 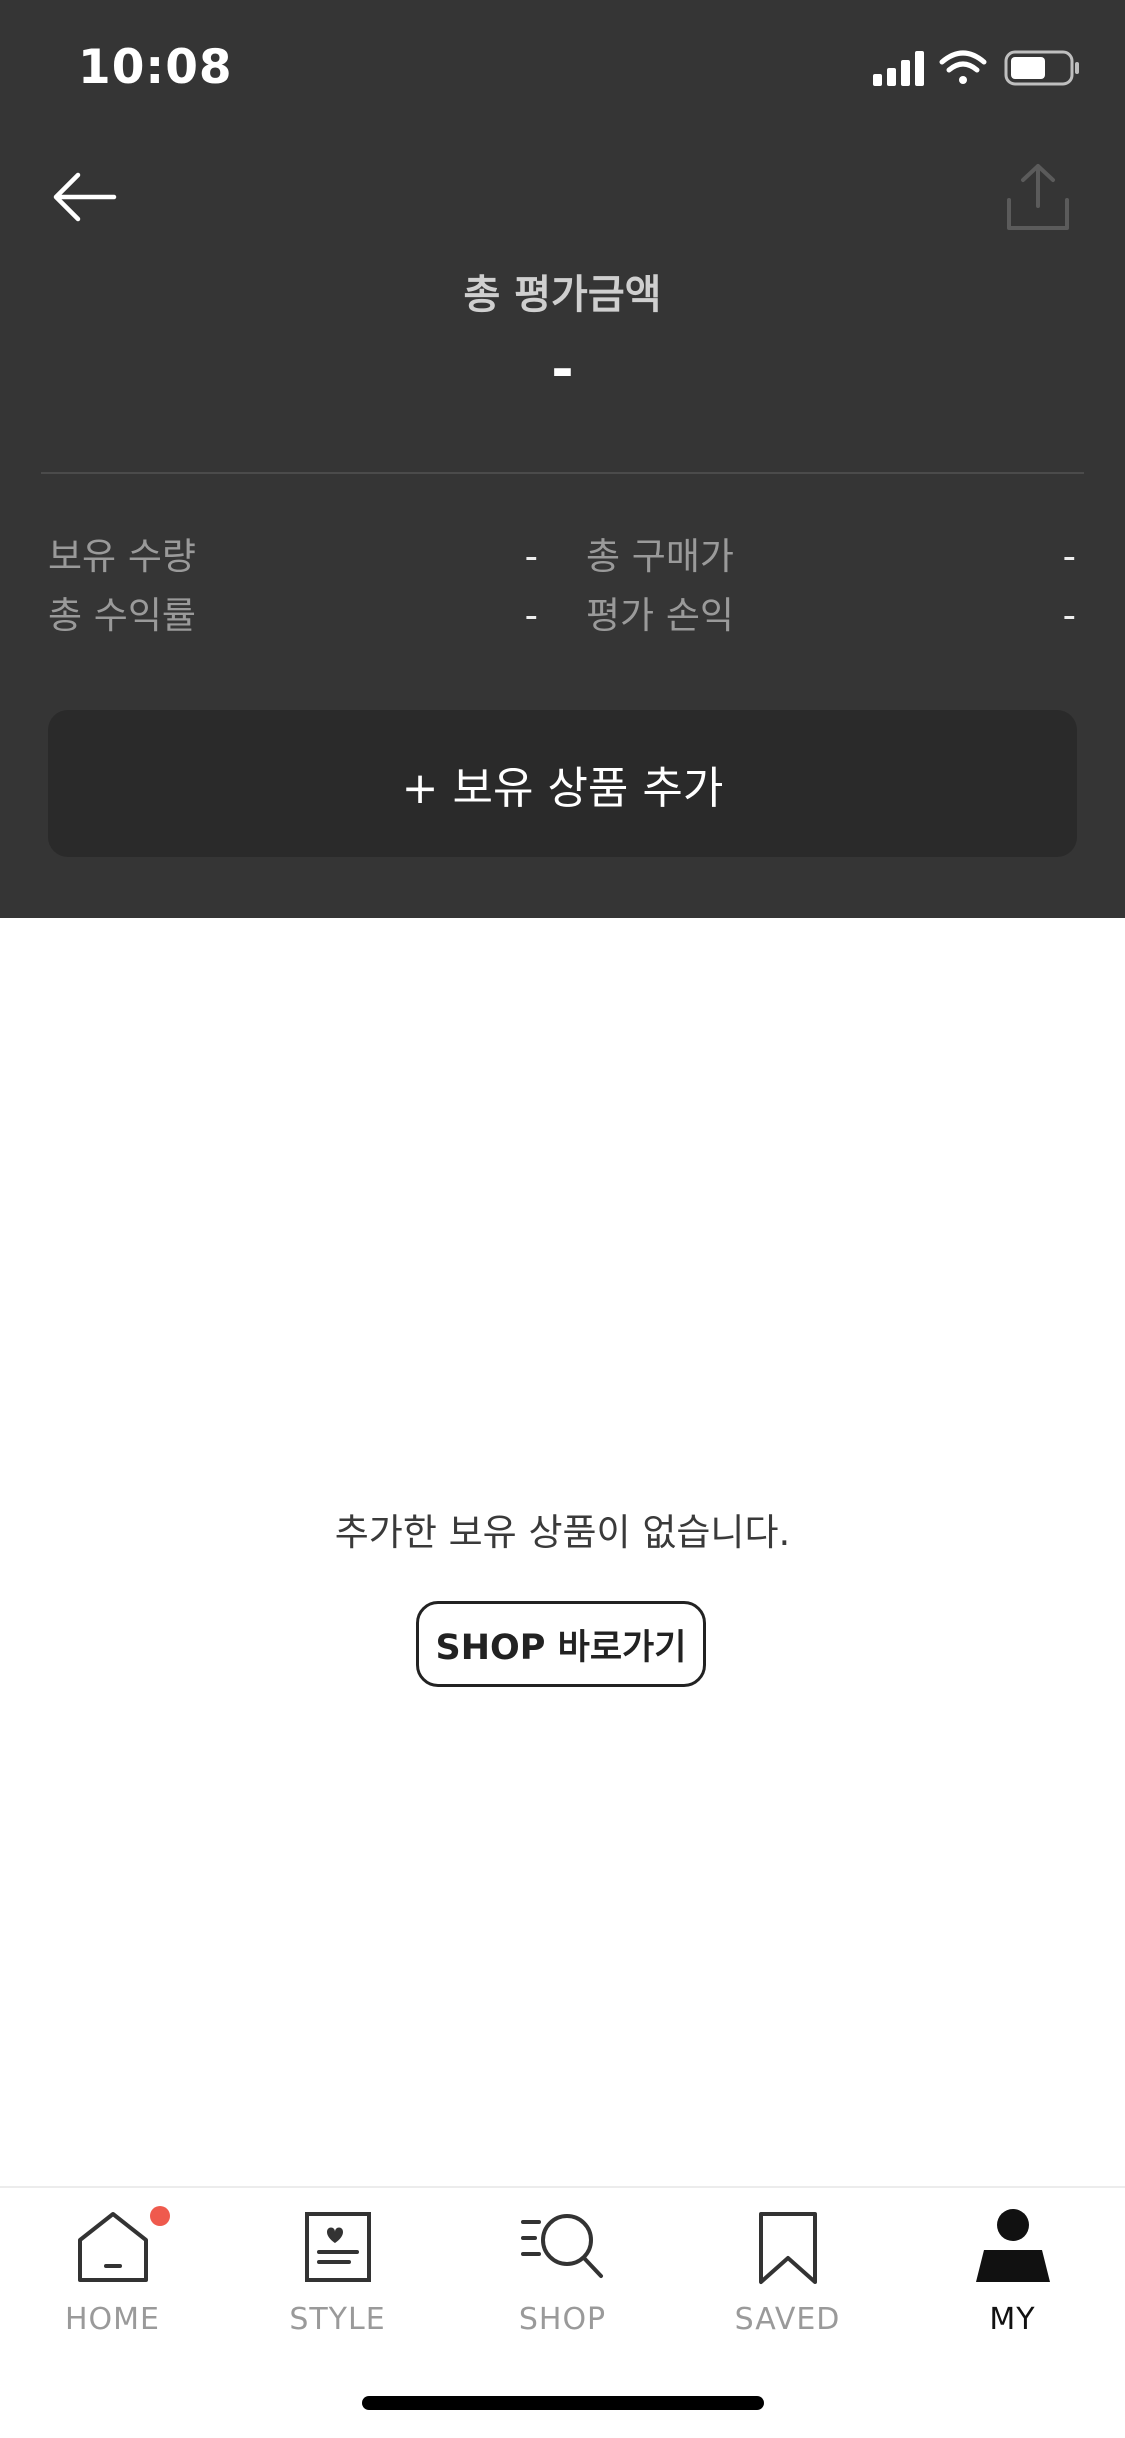 I want to click on profile-icon, so click(x=1013, y=2245).